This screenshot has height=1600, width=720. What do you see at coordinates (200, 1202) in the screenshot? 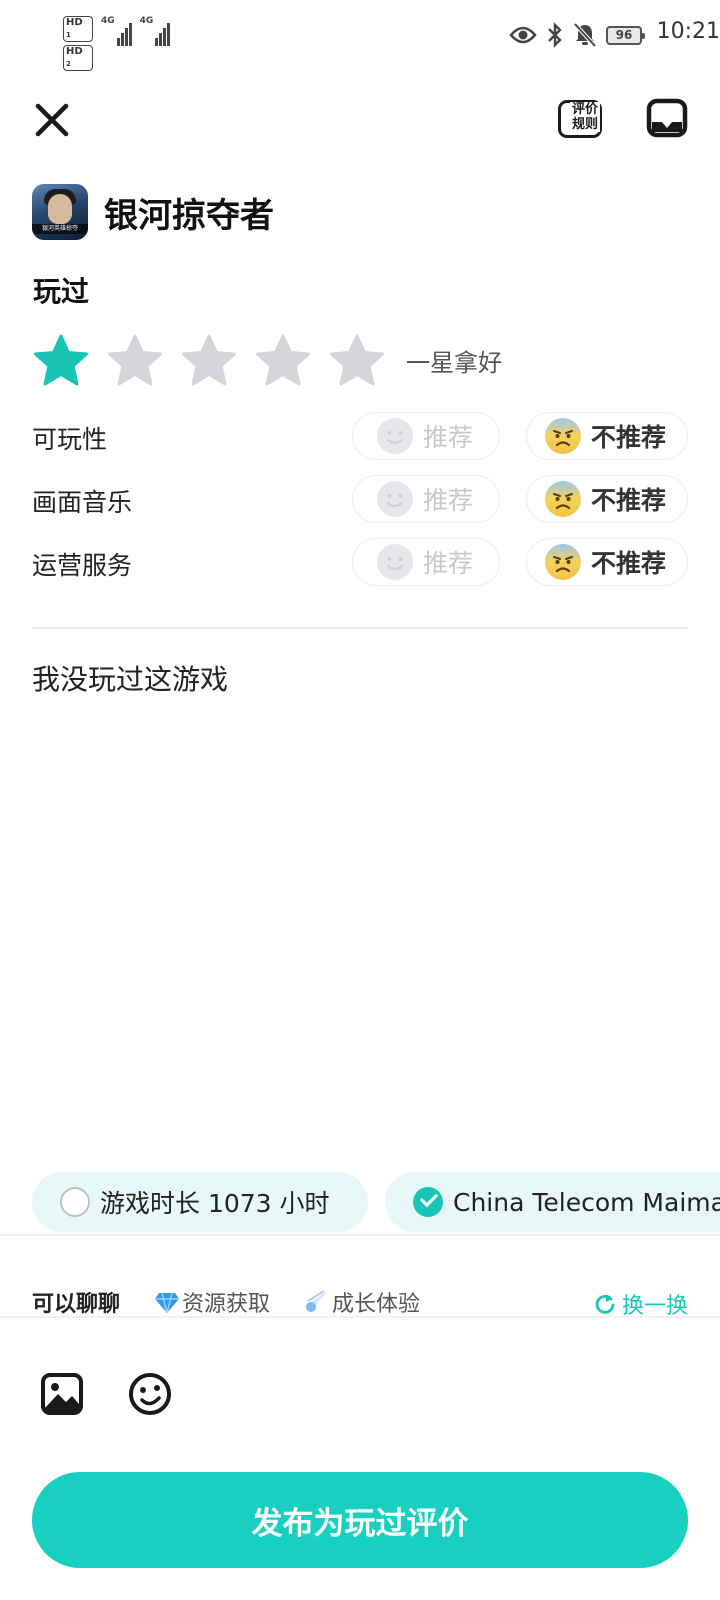
I see `playtime-tag: 游戏时长 1073 小时` at bounding box center [200, 1202].